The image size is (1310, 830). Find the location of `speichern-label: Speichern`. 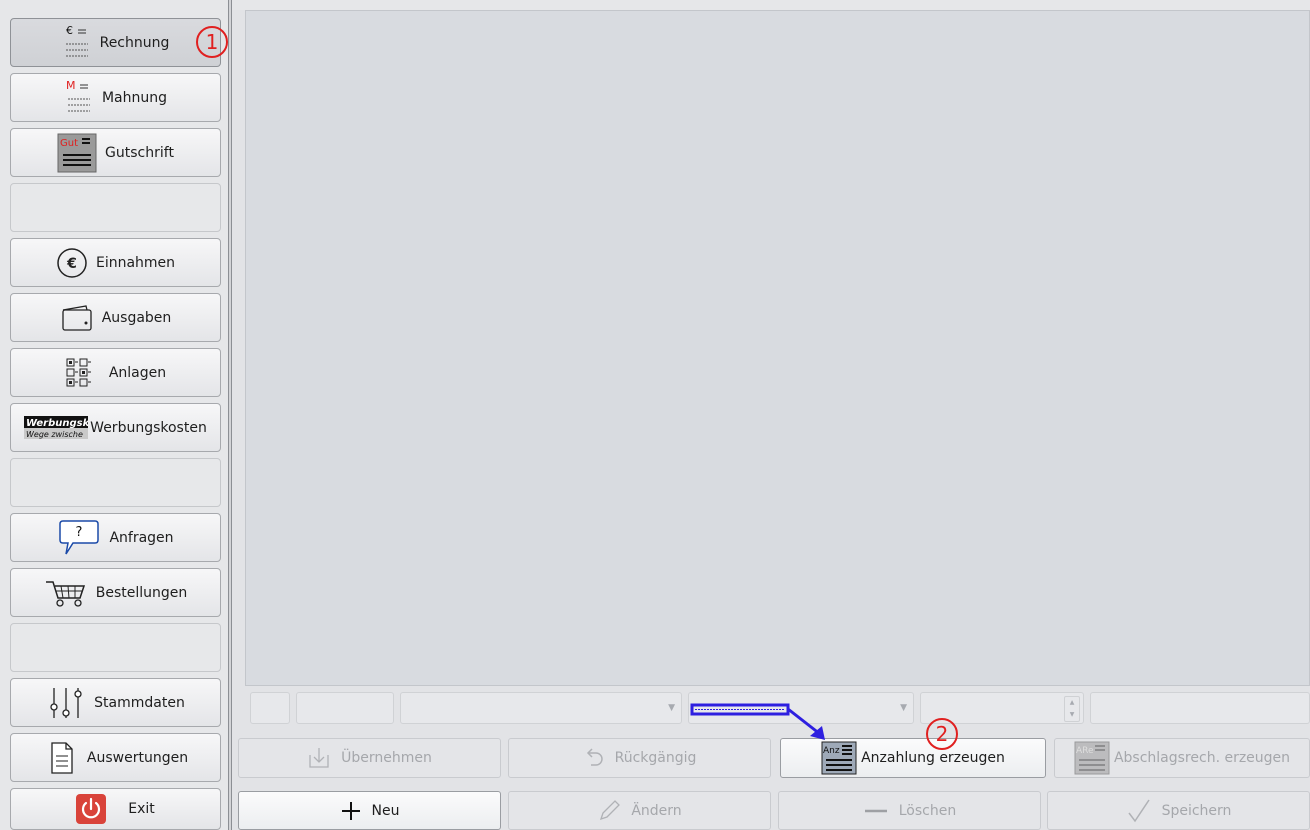

speichern-label: Speichern is located at coordinates (1196, 810).